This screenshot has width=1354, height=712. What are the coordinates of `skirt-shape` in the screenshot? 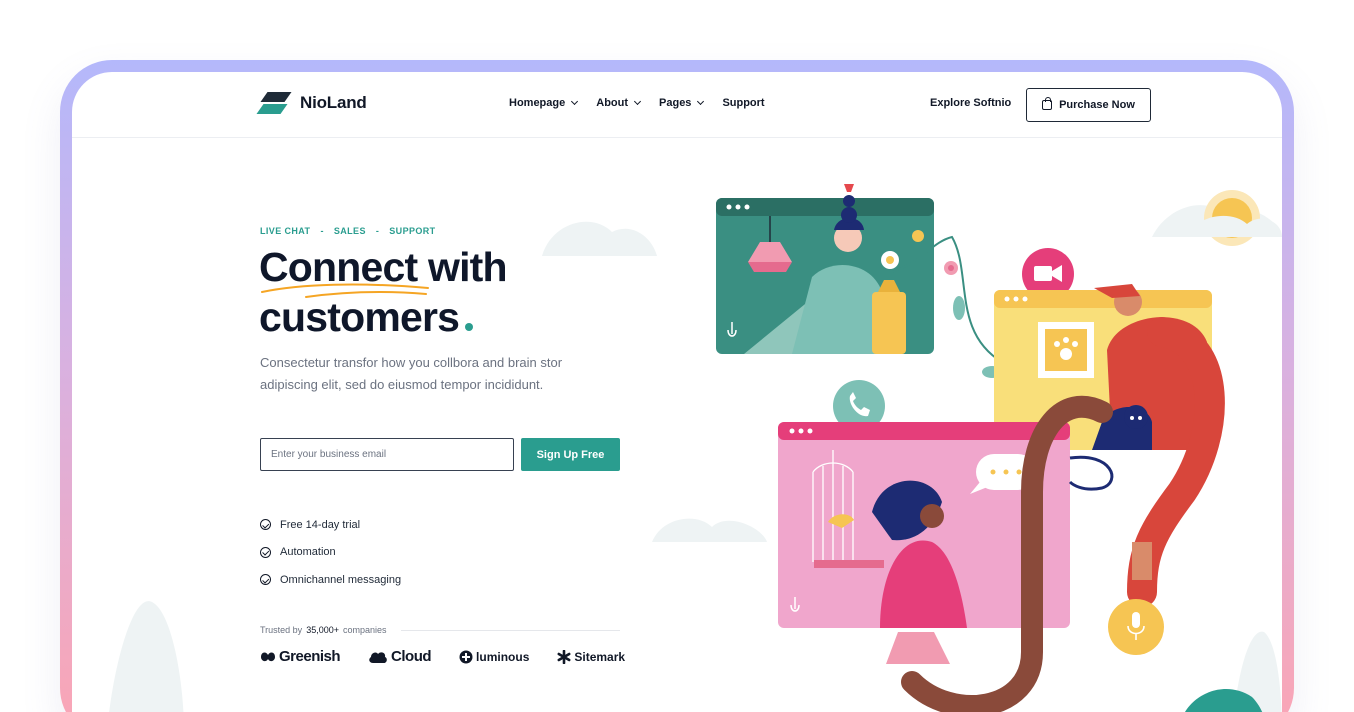 It's located at (918, 648).